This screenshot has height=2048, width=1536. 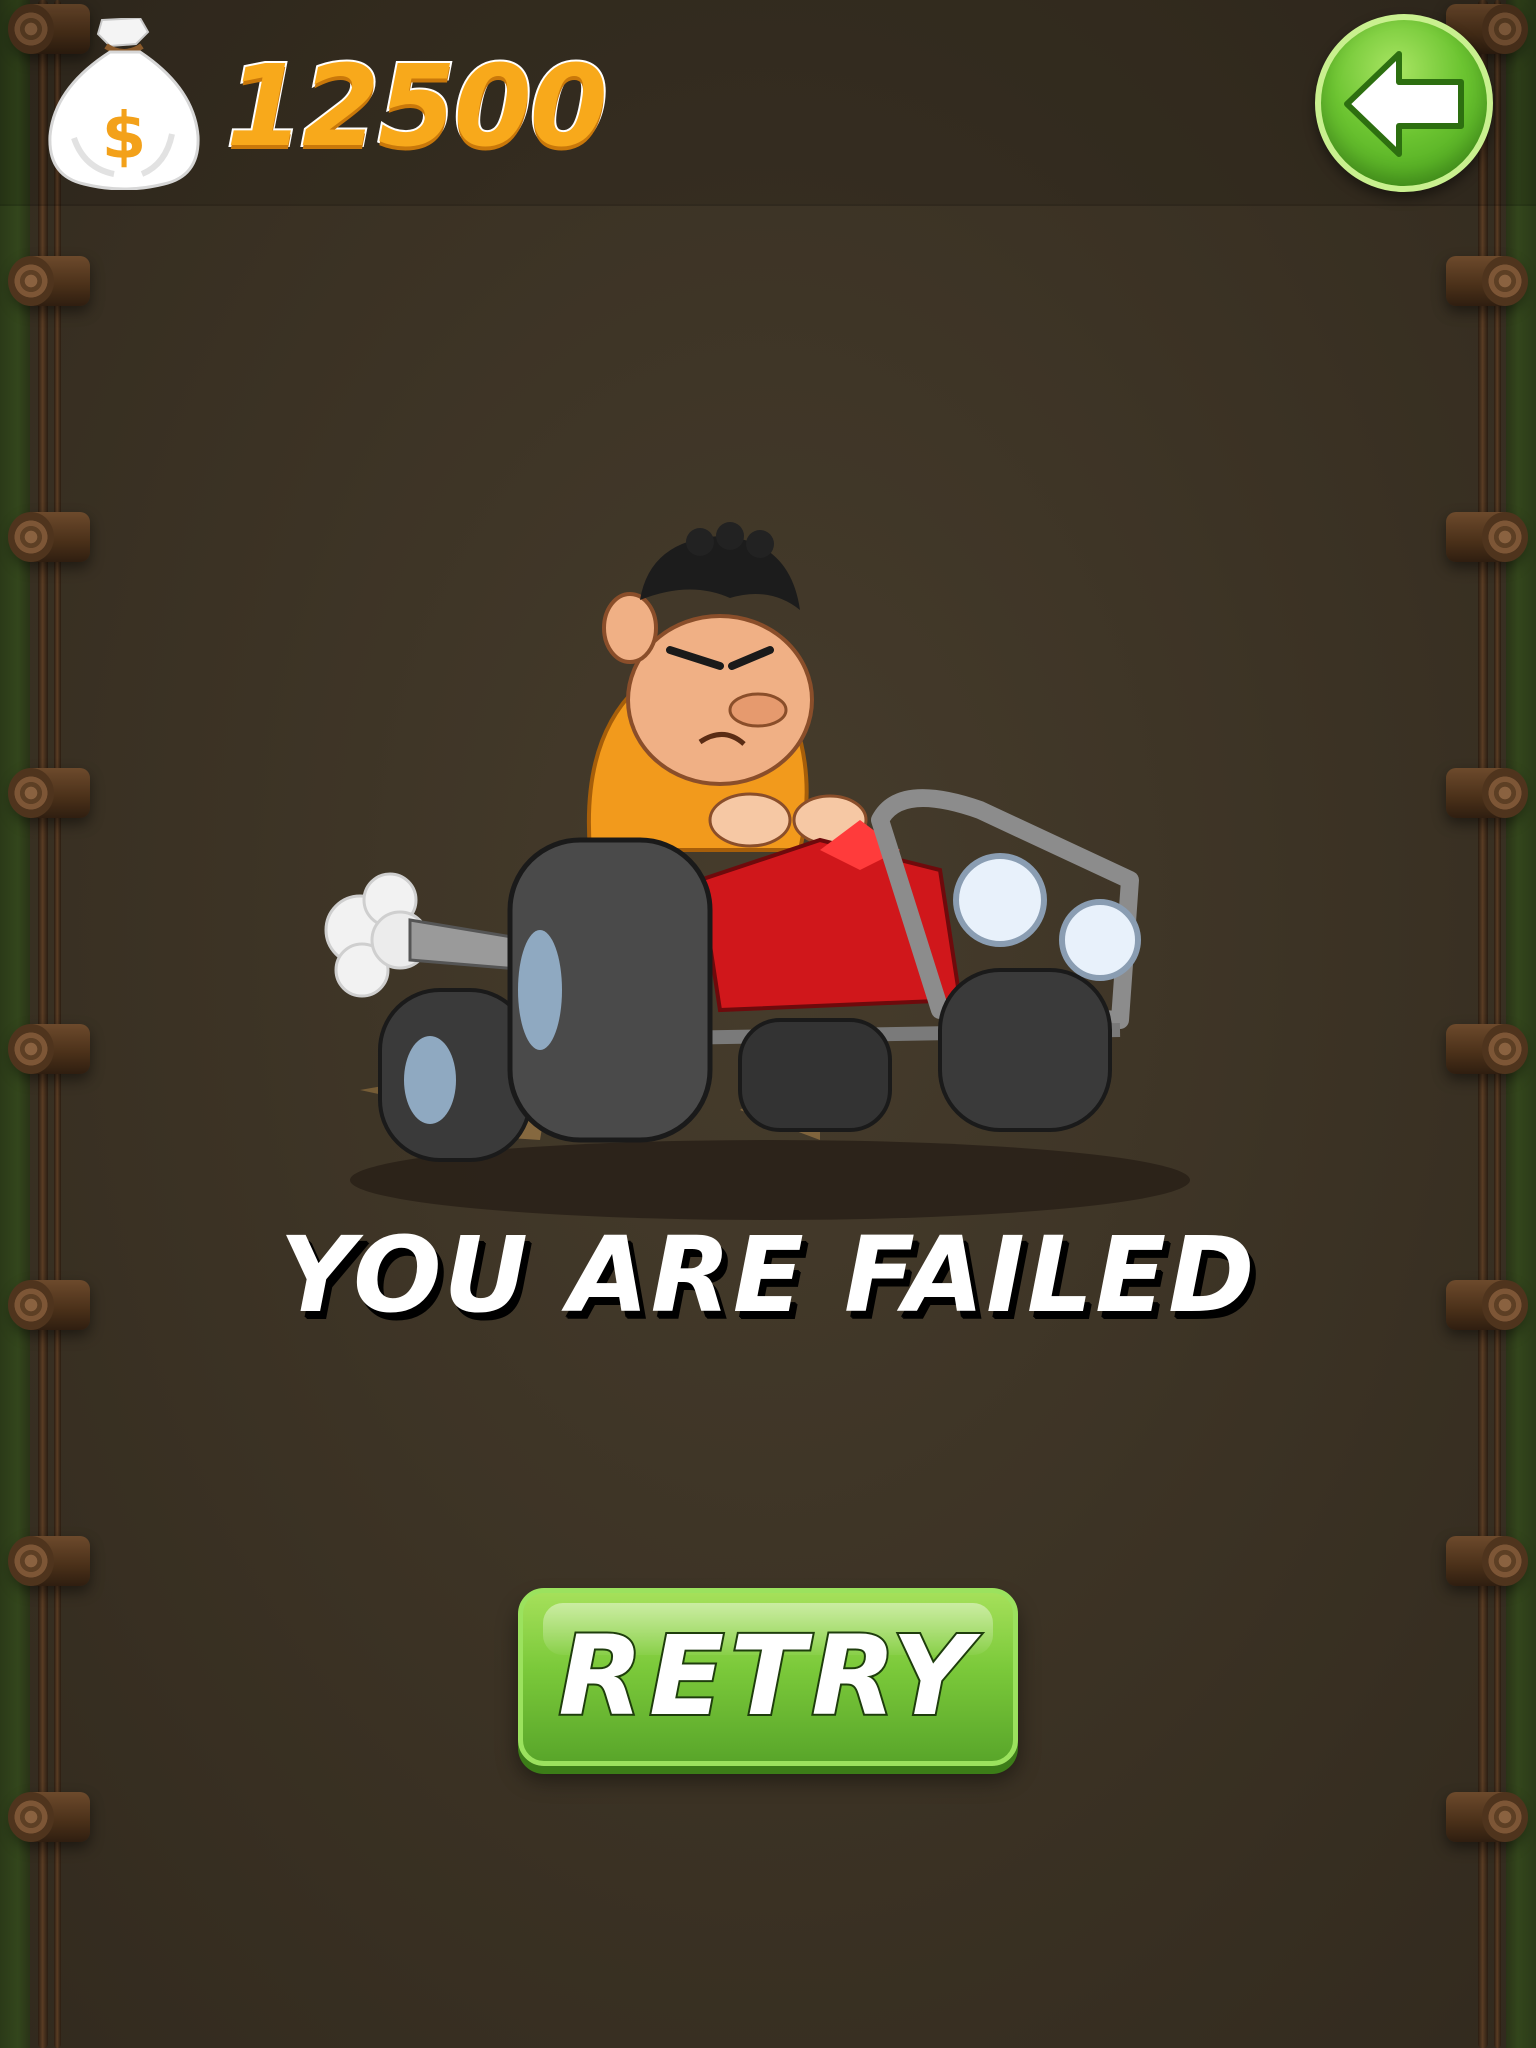 I want to click on kart, so click(x=759, y=975).